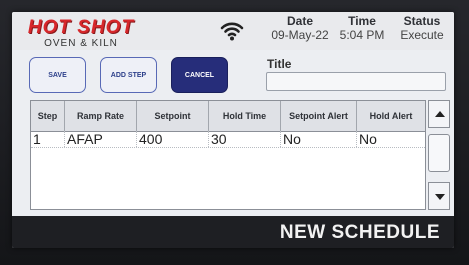  I want to click on cell-setpoint-alert: No, so click(319, 139).